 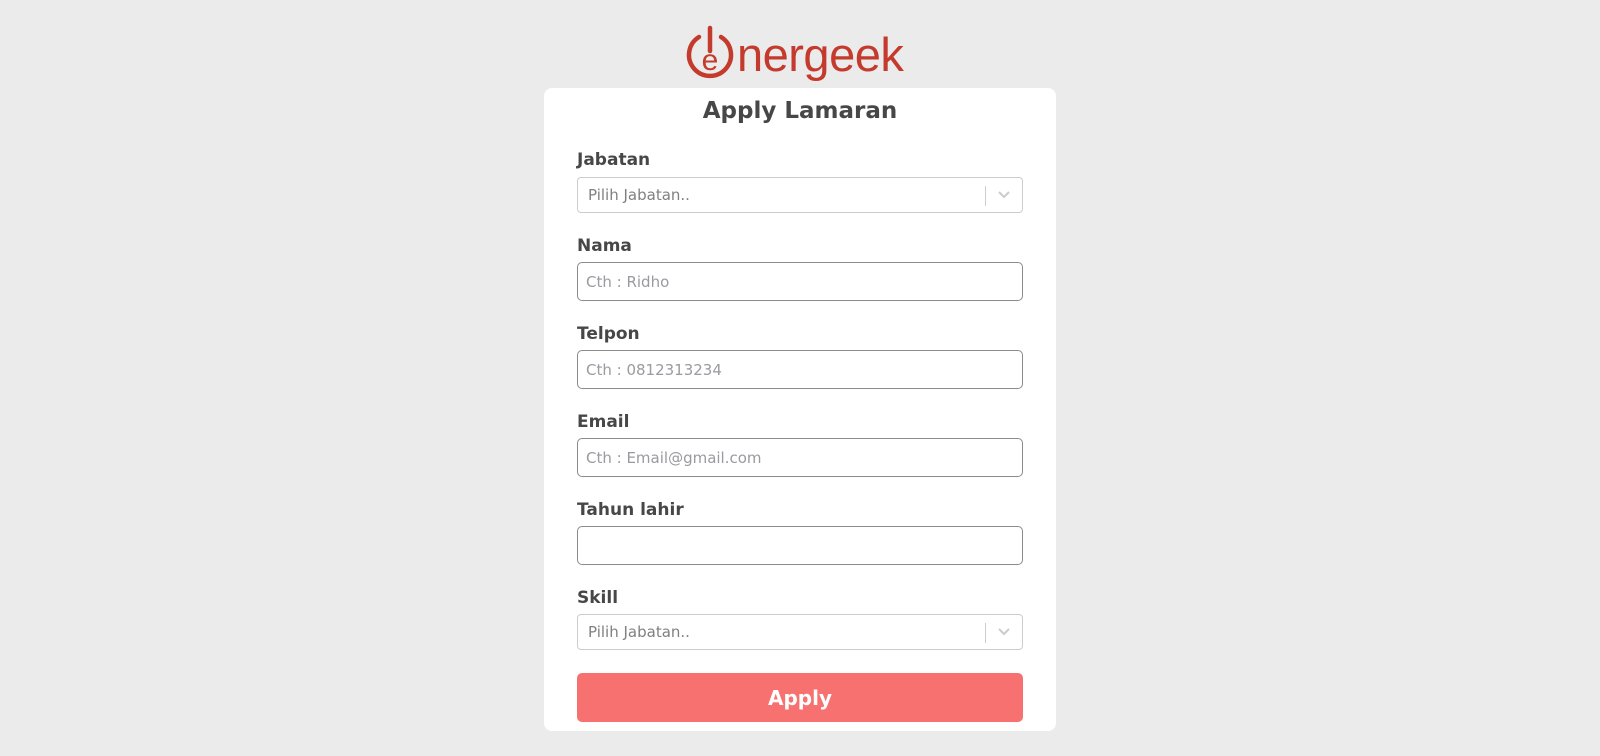 What do you see at coordinates (614, 160) in the screenshot?
I see `jabatan-label: Jabatan` at bounding box center [614, 160].